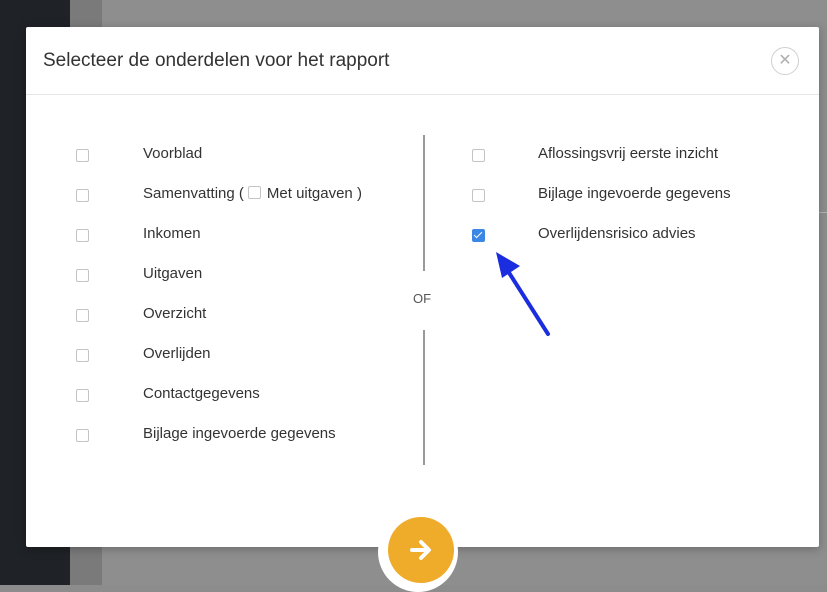  What do you see at coordinates (424, 203) in the screenshot?
I see `divider-top` at bounding box center [424, 203].